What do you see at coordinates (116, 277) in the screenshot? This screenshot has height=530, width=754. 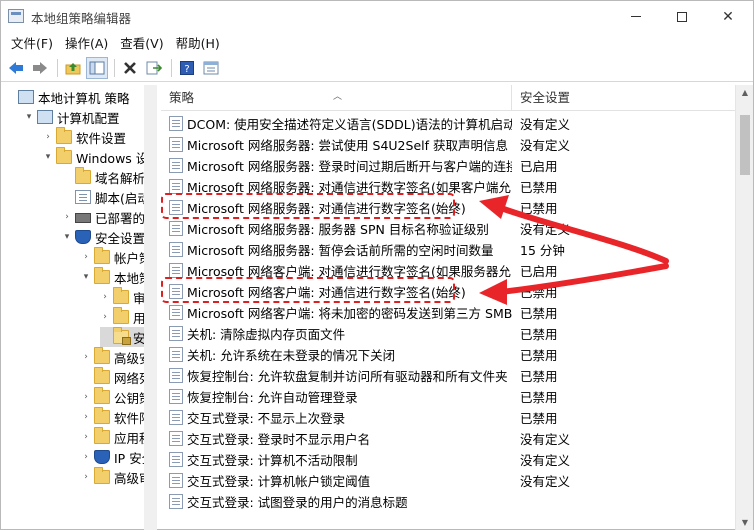 I see `tree-item: ▾ 本地策` at bounding box center [116, 277].